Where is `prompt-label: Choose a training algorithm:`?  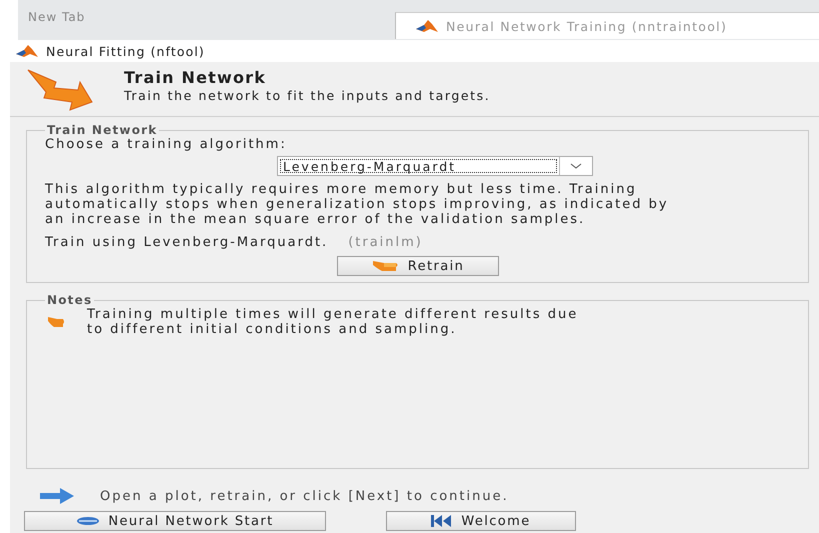 prompt-label: Choose a training algorithm: is located at coordinates (166, 144).